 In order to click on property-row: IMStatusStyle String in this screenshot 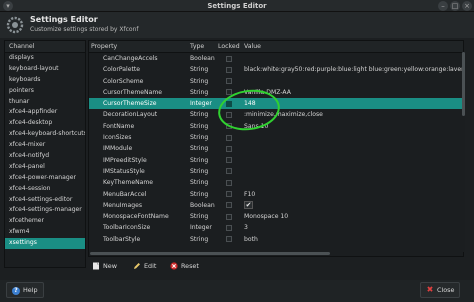, I will do `click(276, 171)`.